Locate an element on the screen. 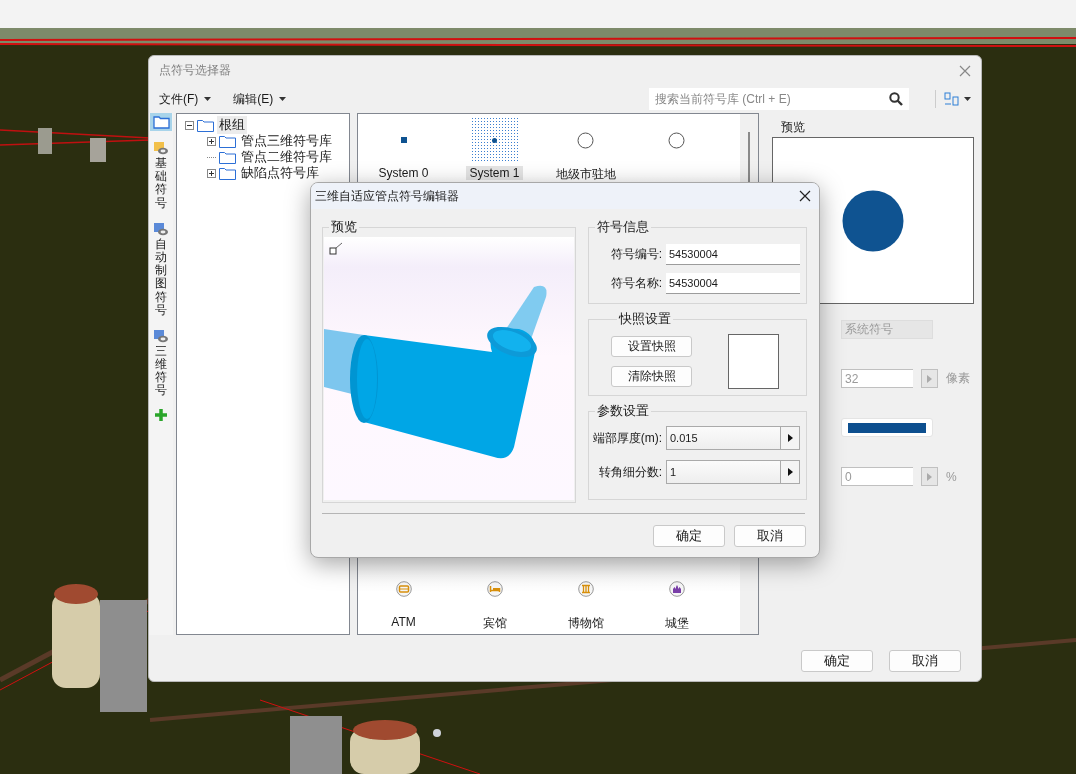  number-field: 1 is located at coordinates (723, 472).